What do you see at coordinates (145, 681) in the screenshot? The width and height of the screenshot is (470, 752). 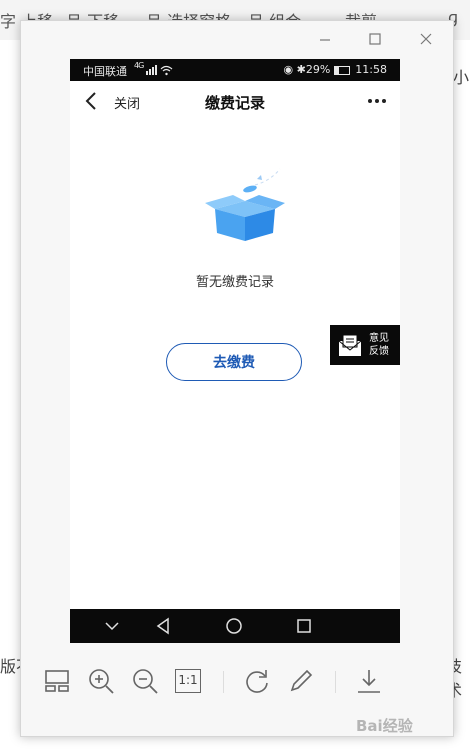 I see `zoom-out-icon` at bounding box center [145, 681].